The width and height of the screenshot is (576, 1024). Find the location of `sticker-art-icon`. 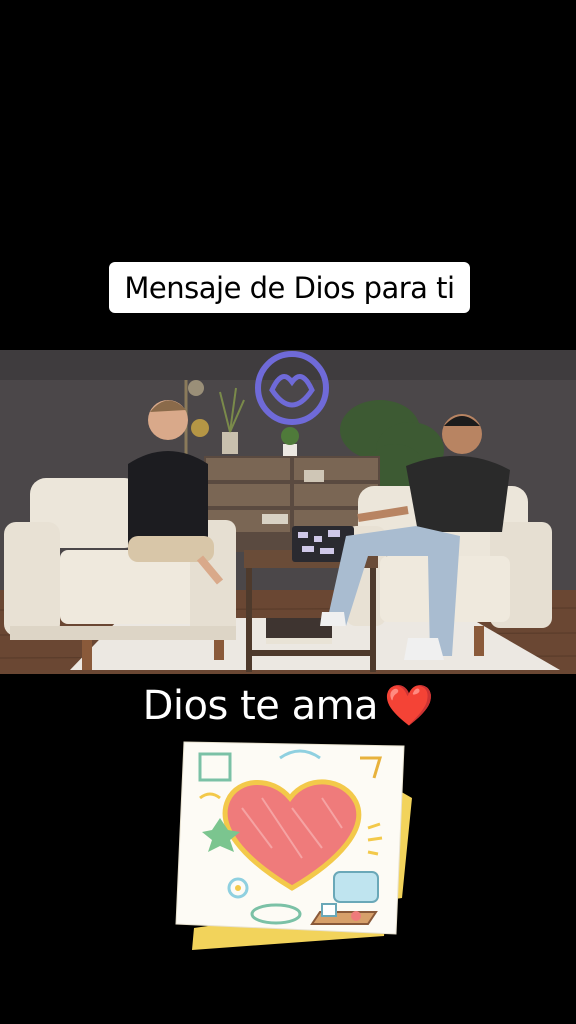

sticker-art-icon is located at coordinates (293, 845).